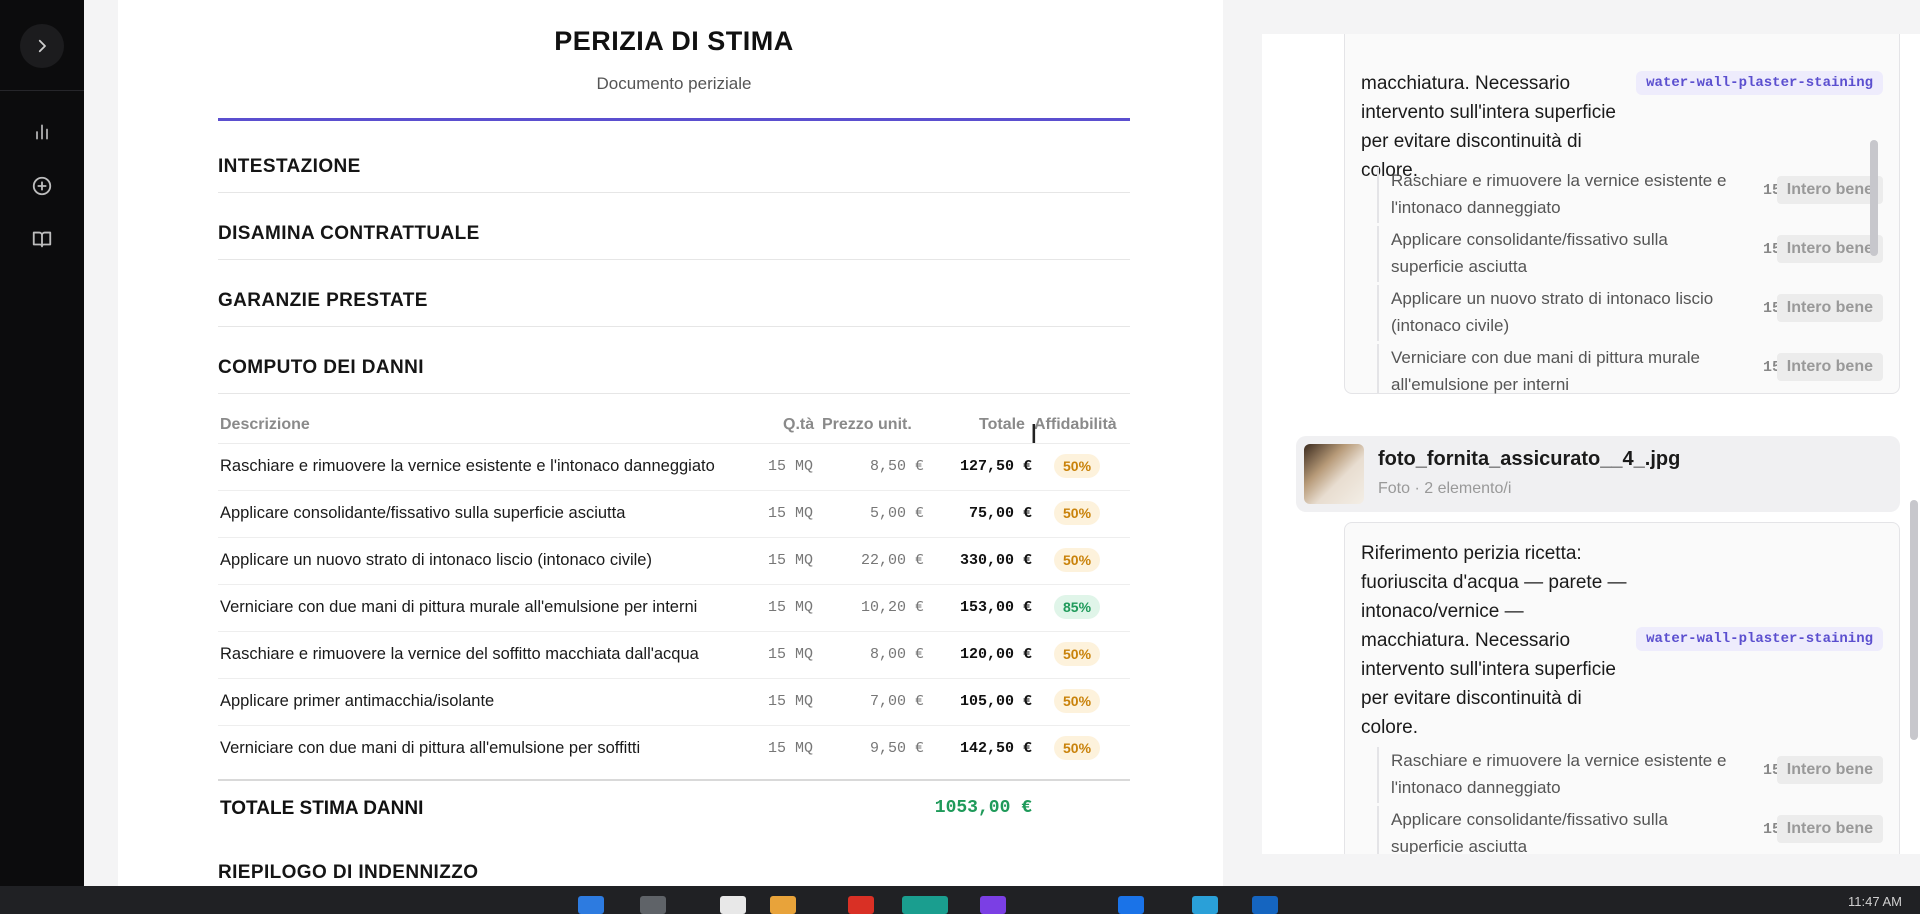  What do you see at coordinates (896, 701) in the screenshot?
I see `row-price: 7,00 €` at bounding box center [896, 701].